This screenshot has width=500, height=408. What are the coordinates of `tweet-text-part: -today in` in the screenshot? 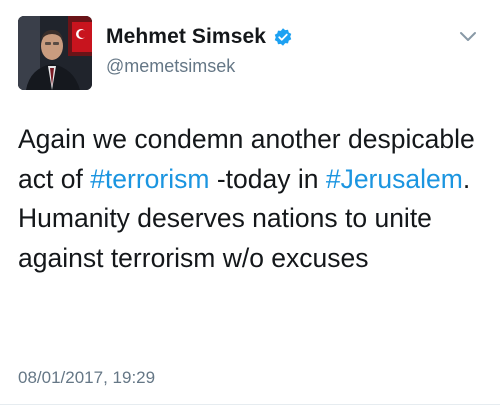 It's located at (267, 178).